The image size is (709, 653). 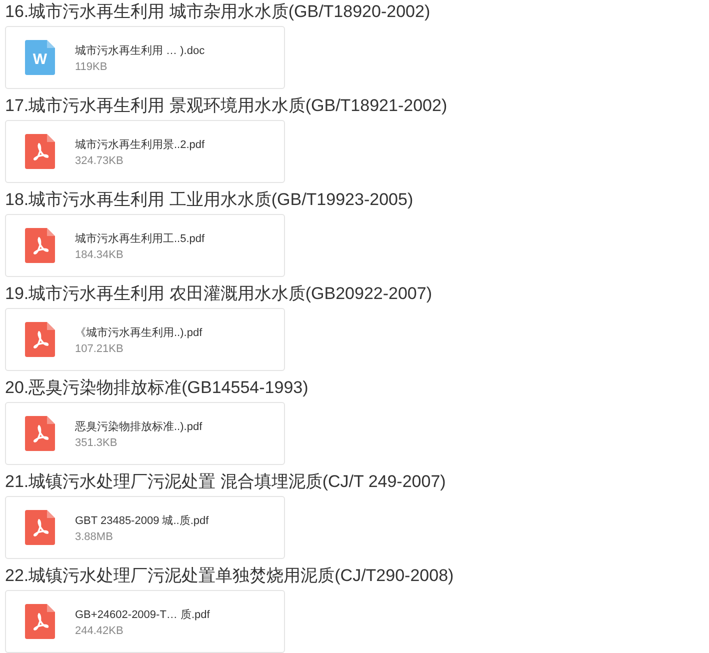 I want to click on section-heading: 18.城市污水再生利用 工业用水水质(GB/T19923-2005), so click(x=209, y=200).